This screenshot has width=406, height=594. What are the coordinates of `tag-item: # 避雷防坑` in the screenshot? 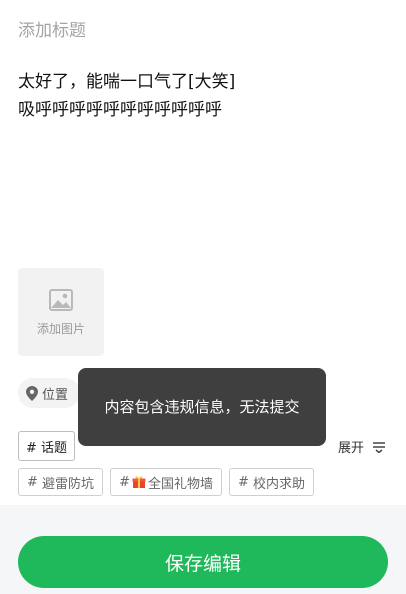 It's located at (61, 482).